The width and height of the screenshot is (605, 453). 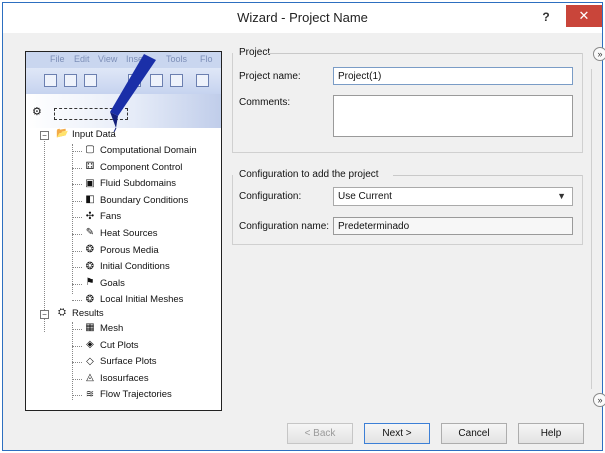 I want to click on comments-input, so click(x=453, y=116).